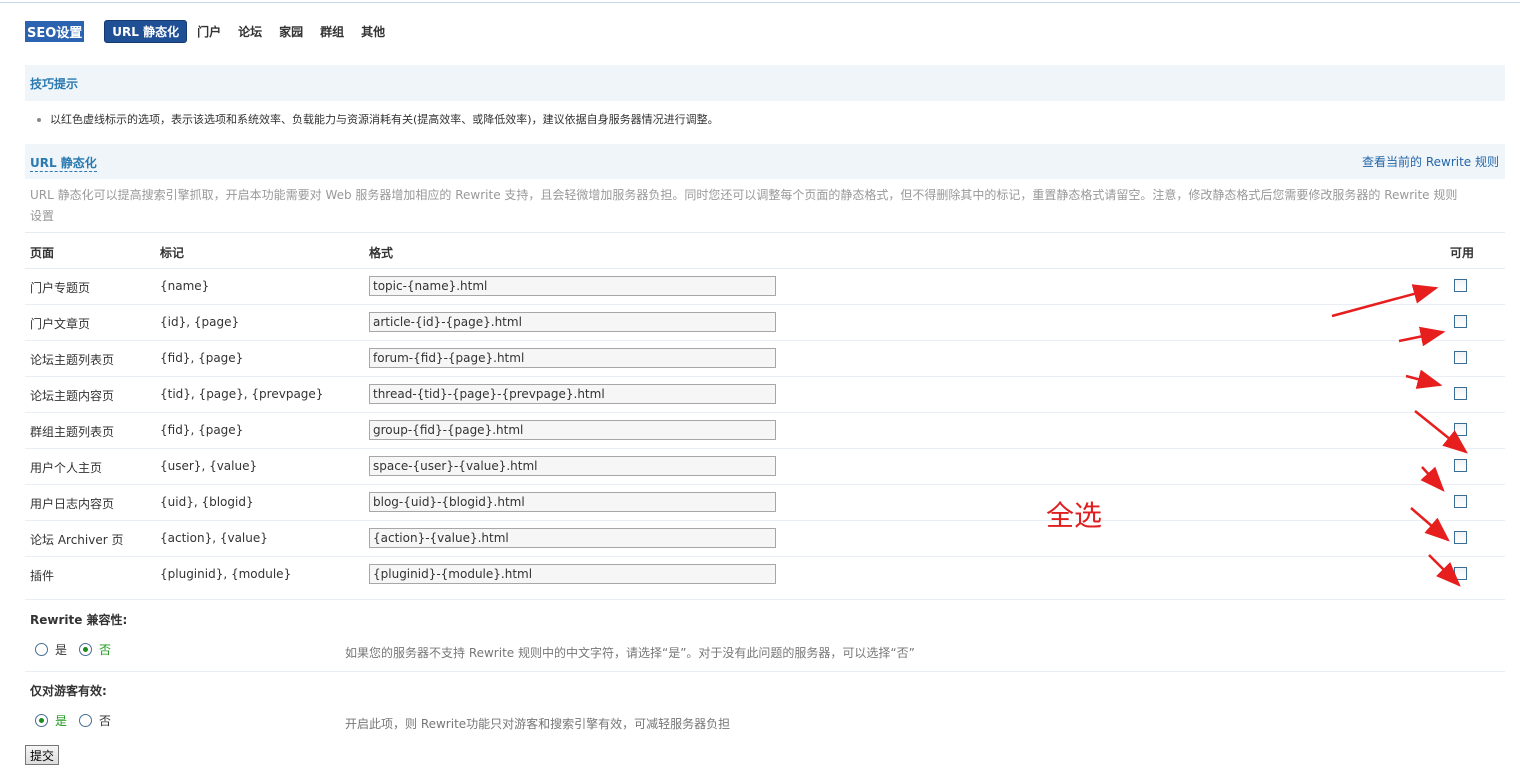 Image resolution: width=1520 pixels, height=772 pixels. I want to click on annotation-arrows, so click(1399, 435).